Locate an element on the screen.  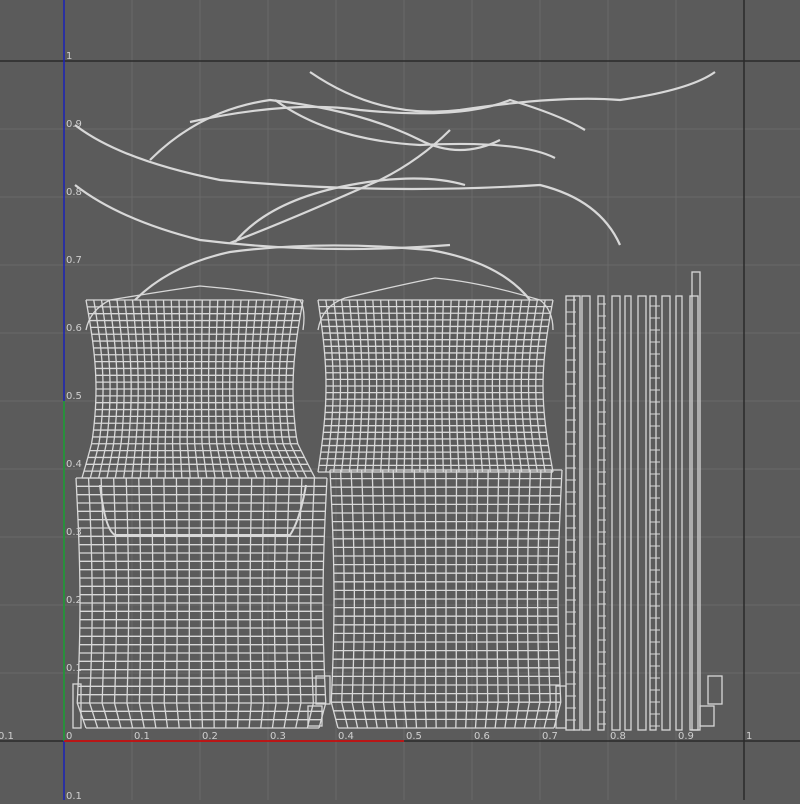
upper-left-shell is located at coordinates (198, 389).